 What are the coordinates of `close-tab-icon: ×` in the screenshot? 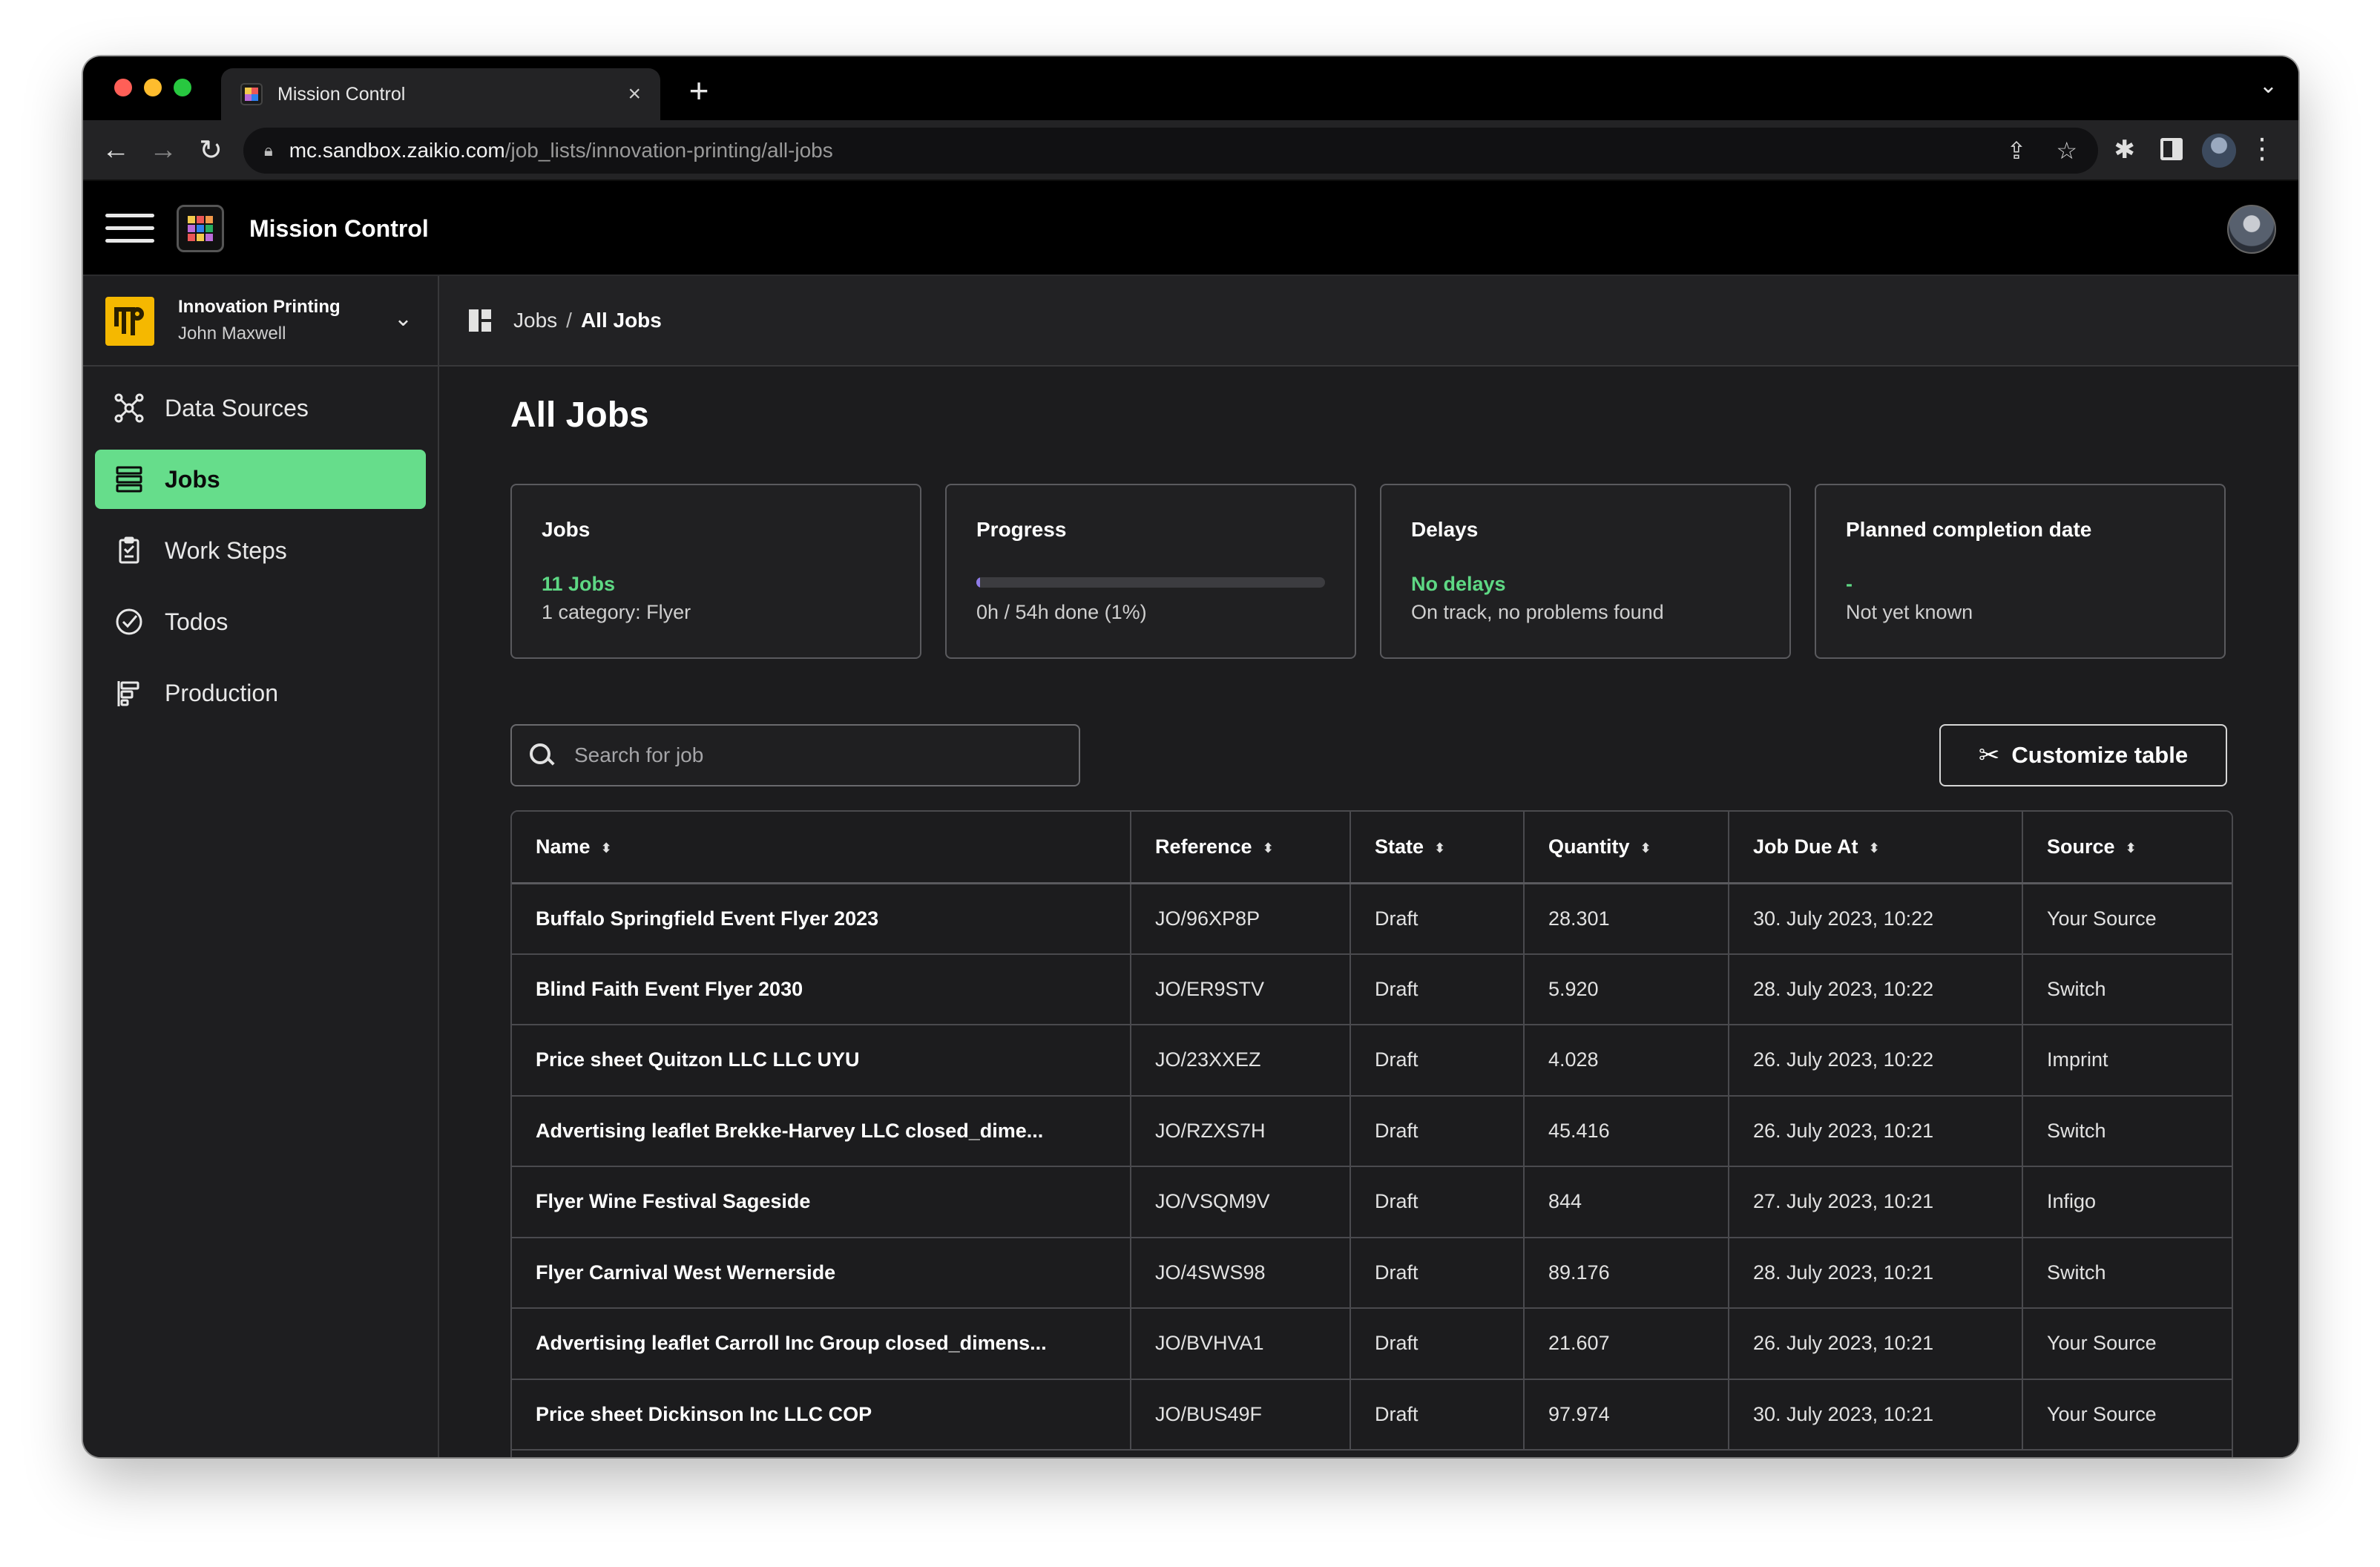 It's located at (635, 94).